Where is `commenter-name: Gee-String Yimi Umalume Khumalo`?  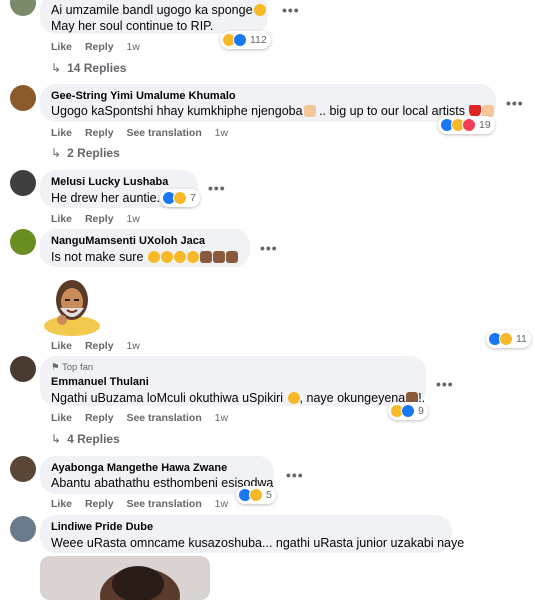 commenter-name: Gee-String Yimi Umalume Khumalo is located at coordinates (143, 96).